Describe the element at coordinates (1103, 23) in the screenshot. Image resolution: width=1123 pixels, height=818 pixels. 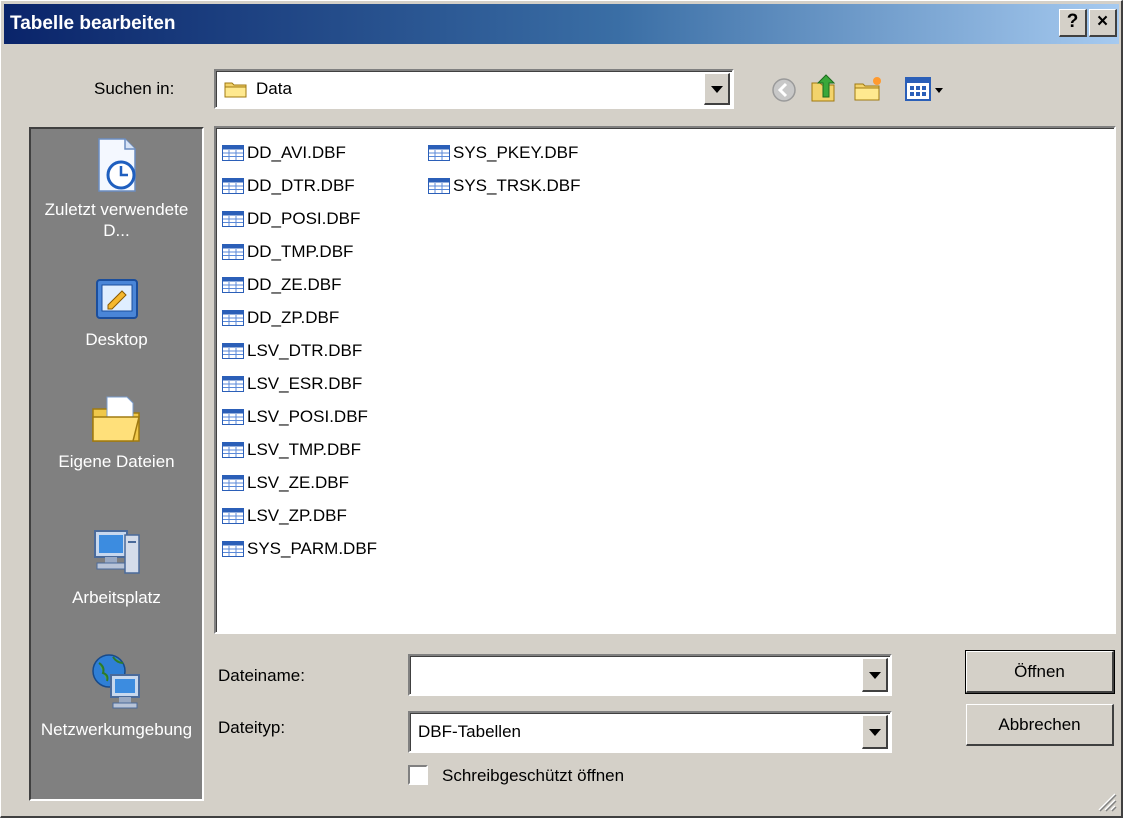
I see `close-button: ×` at that location.